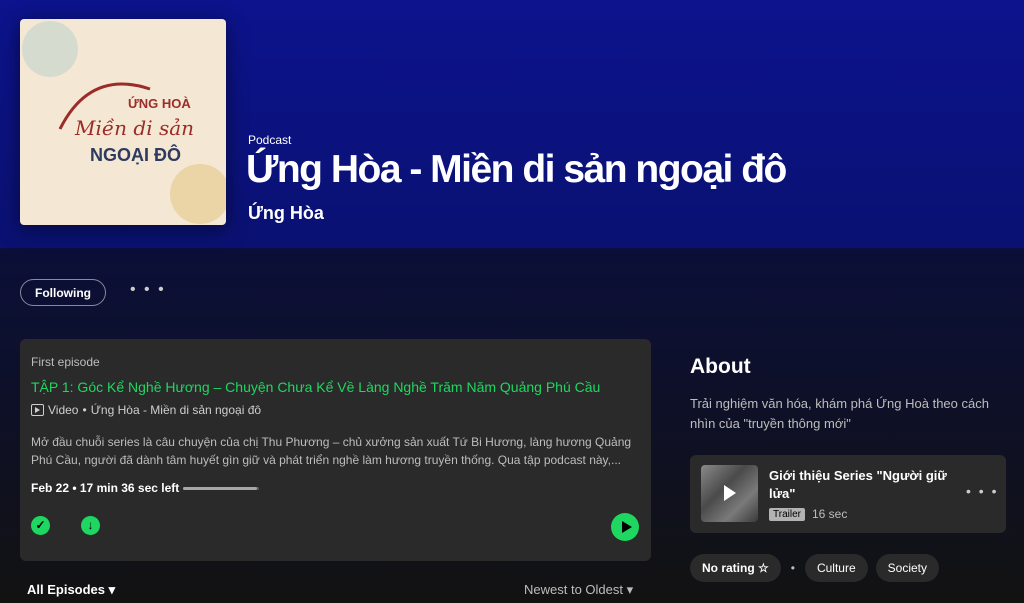 The height and width of the screenshot is (603, 1024). What do you see at coordinates (516, 169) in the screenshot?
I see `page-title: Ứng Hòa - Miền di sản ngoại đô` at bounding box center [516, 169].